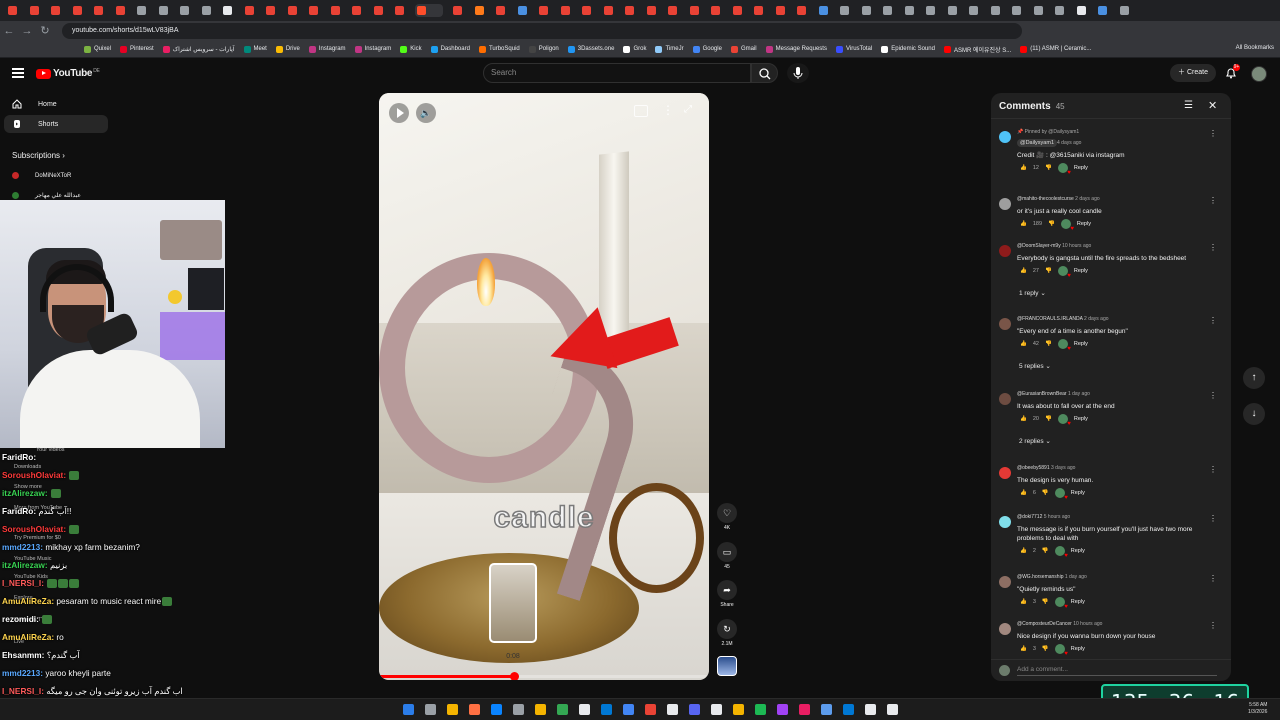 The image size is (1280, 720). What do you see at coordinates (1193, 73) in the screenshot?
I see `create-button: ＋ Create` at bounding box center [1193, 73].